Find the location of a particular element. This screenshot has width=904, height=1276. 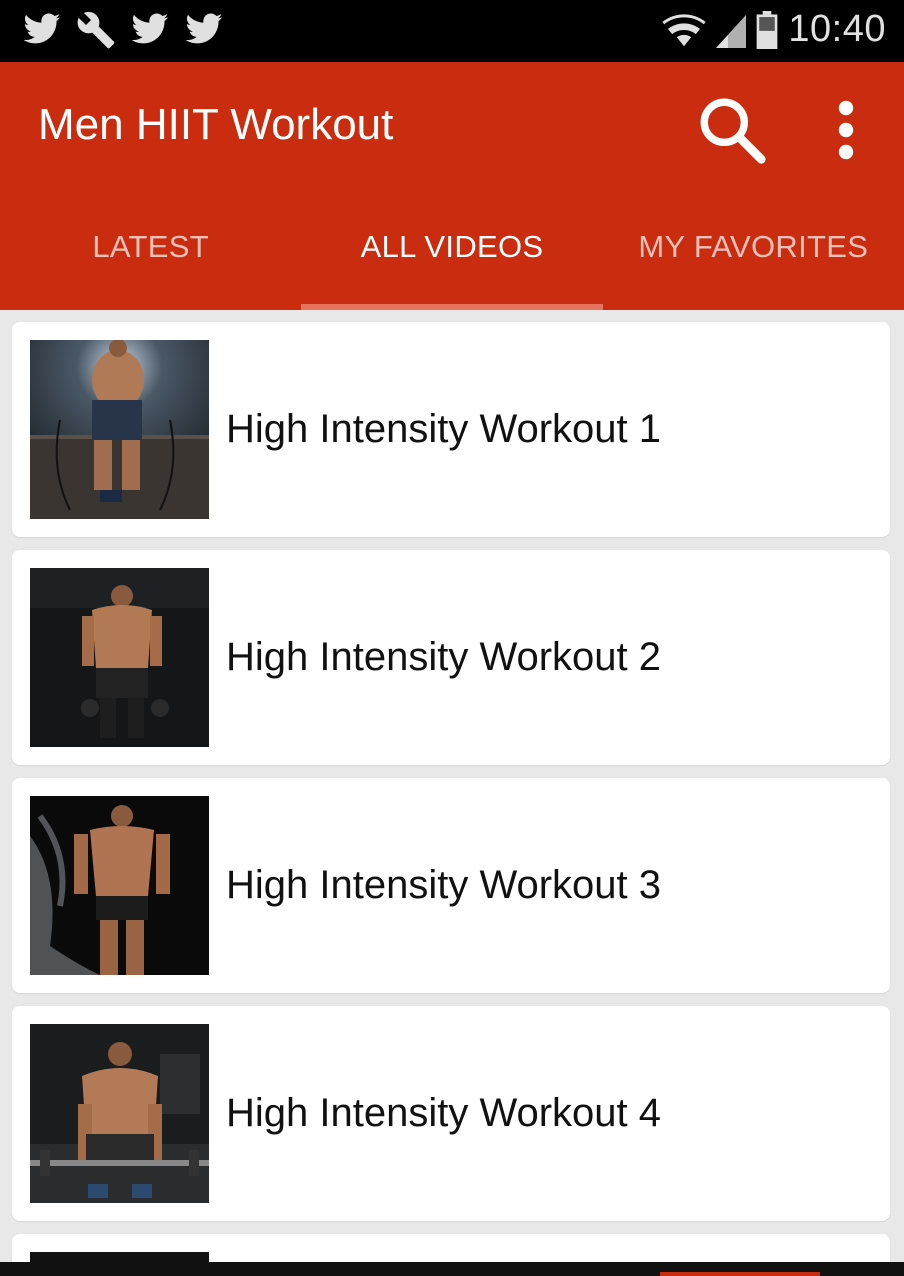

system-indicators: 10:40 is located at coordinates (774, 29).